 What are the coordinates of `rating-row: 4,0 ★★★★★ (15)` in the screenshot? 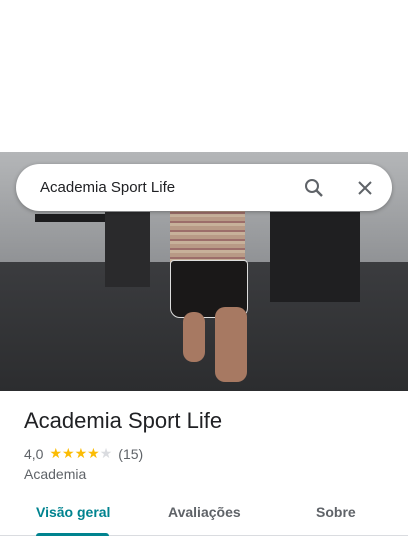 It's located at (83, 453).